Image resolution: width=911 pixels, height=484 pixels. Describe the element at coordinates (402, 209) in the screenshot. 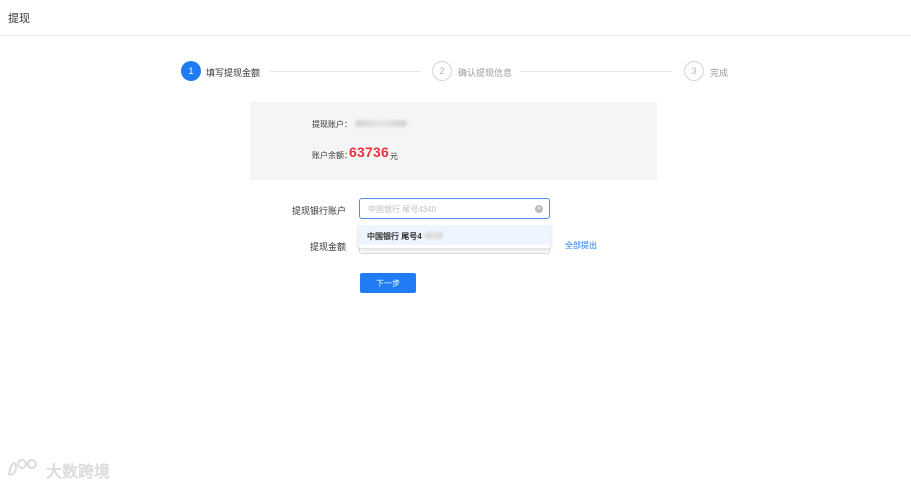

I see `bank-account-select-value: 中国银行 尾号4340` at that location.